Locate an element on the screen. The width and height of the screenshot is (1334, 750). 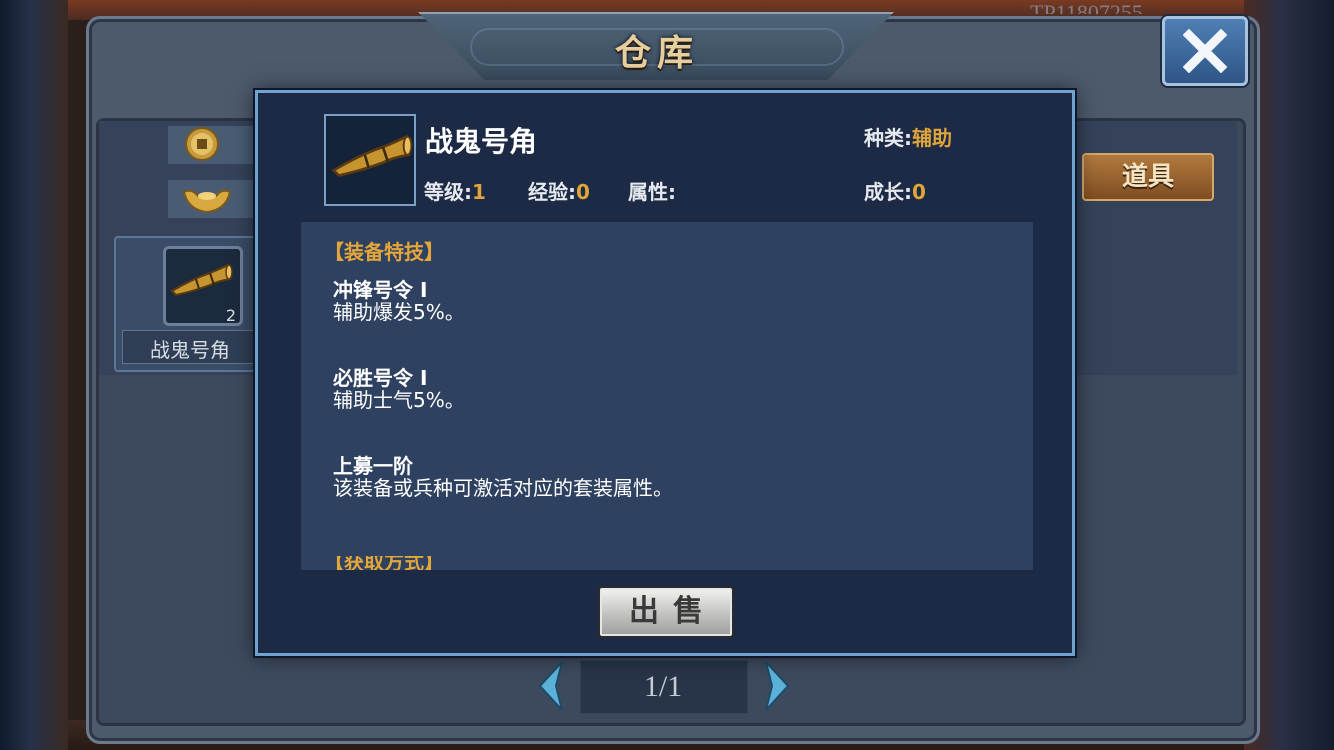
section-title-source-clip: 【获取方式】 is located at coordinates (424, 563).